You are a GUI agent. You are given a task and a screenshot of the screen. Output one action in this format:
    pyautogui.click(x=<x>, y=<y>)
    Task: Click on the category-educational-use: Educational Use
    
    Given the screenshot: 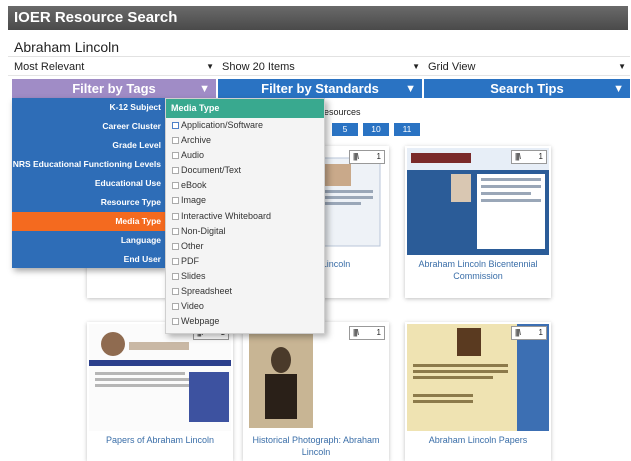 What is the action you would take?
    pyautogui.click(x=88, y=183)
    